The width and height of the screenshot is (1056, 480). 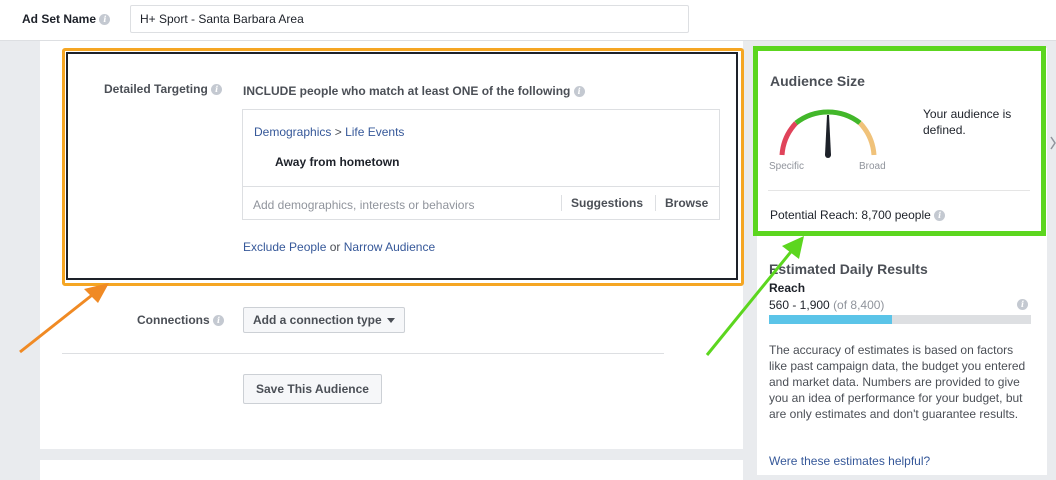 What do you see at coordinates (312, 389) in the screenshot?
I see `save-audience-button: Save This Audience` at bounding box center [312, 389].